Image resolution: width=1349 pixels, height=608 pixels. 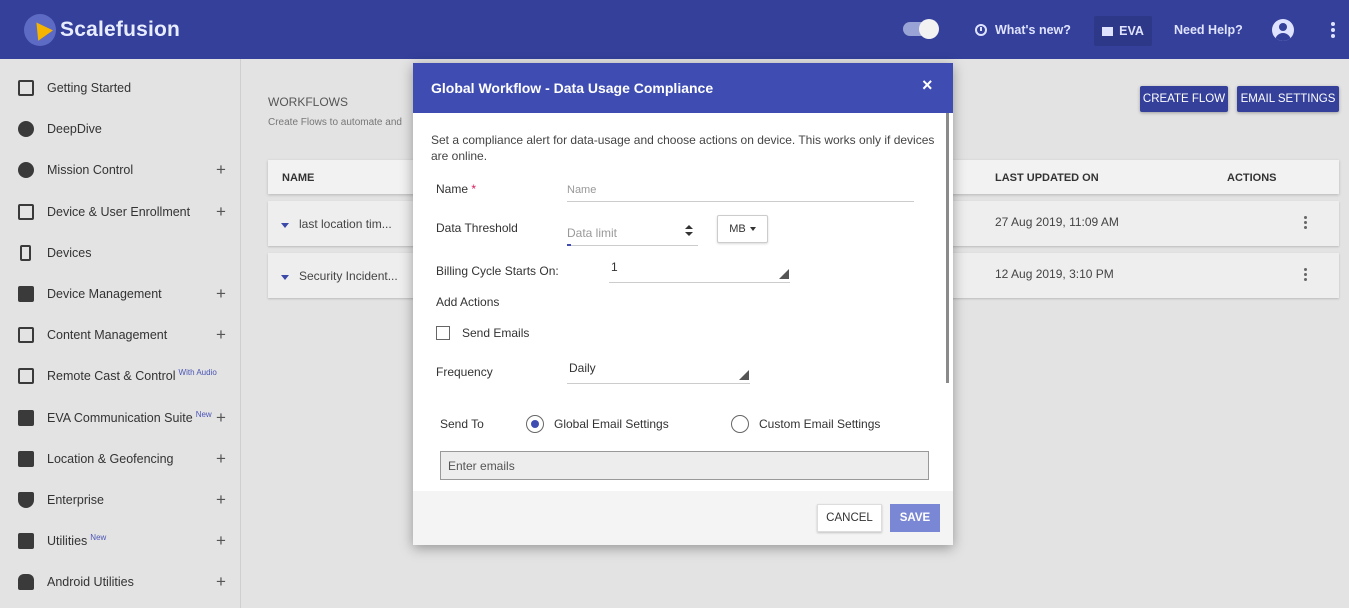 I want to click on sidebar-item-devices: Devices, so click(x=120, y=252).